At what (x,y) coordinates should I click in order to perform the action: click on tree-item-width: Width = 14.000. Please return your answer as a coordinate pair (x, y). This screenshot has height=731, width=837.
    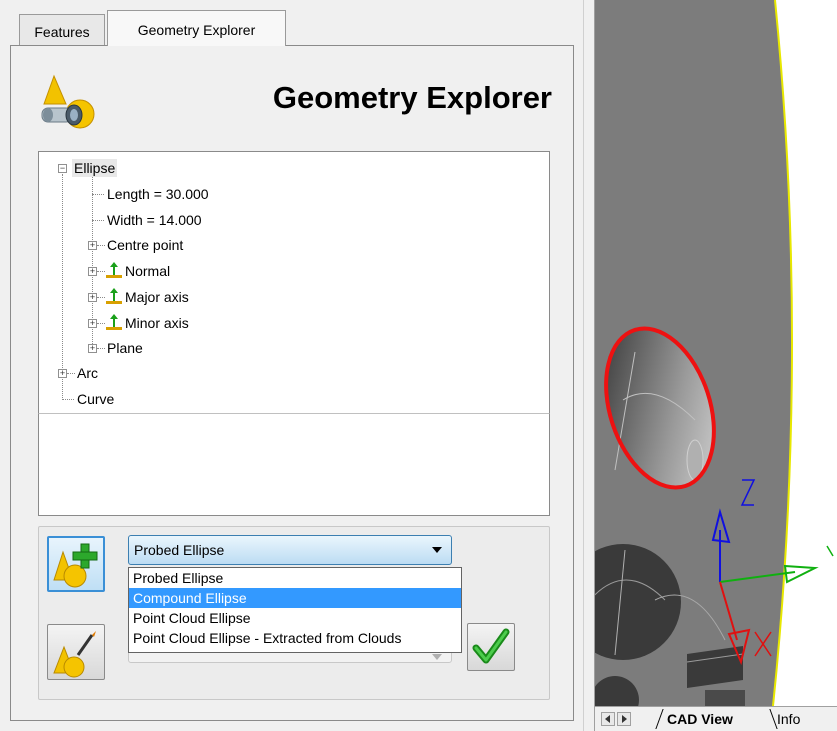
    Looking at the image, I should click on (154, 220).